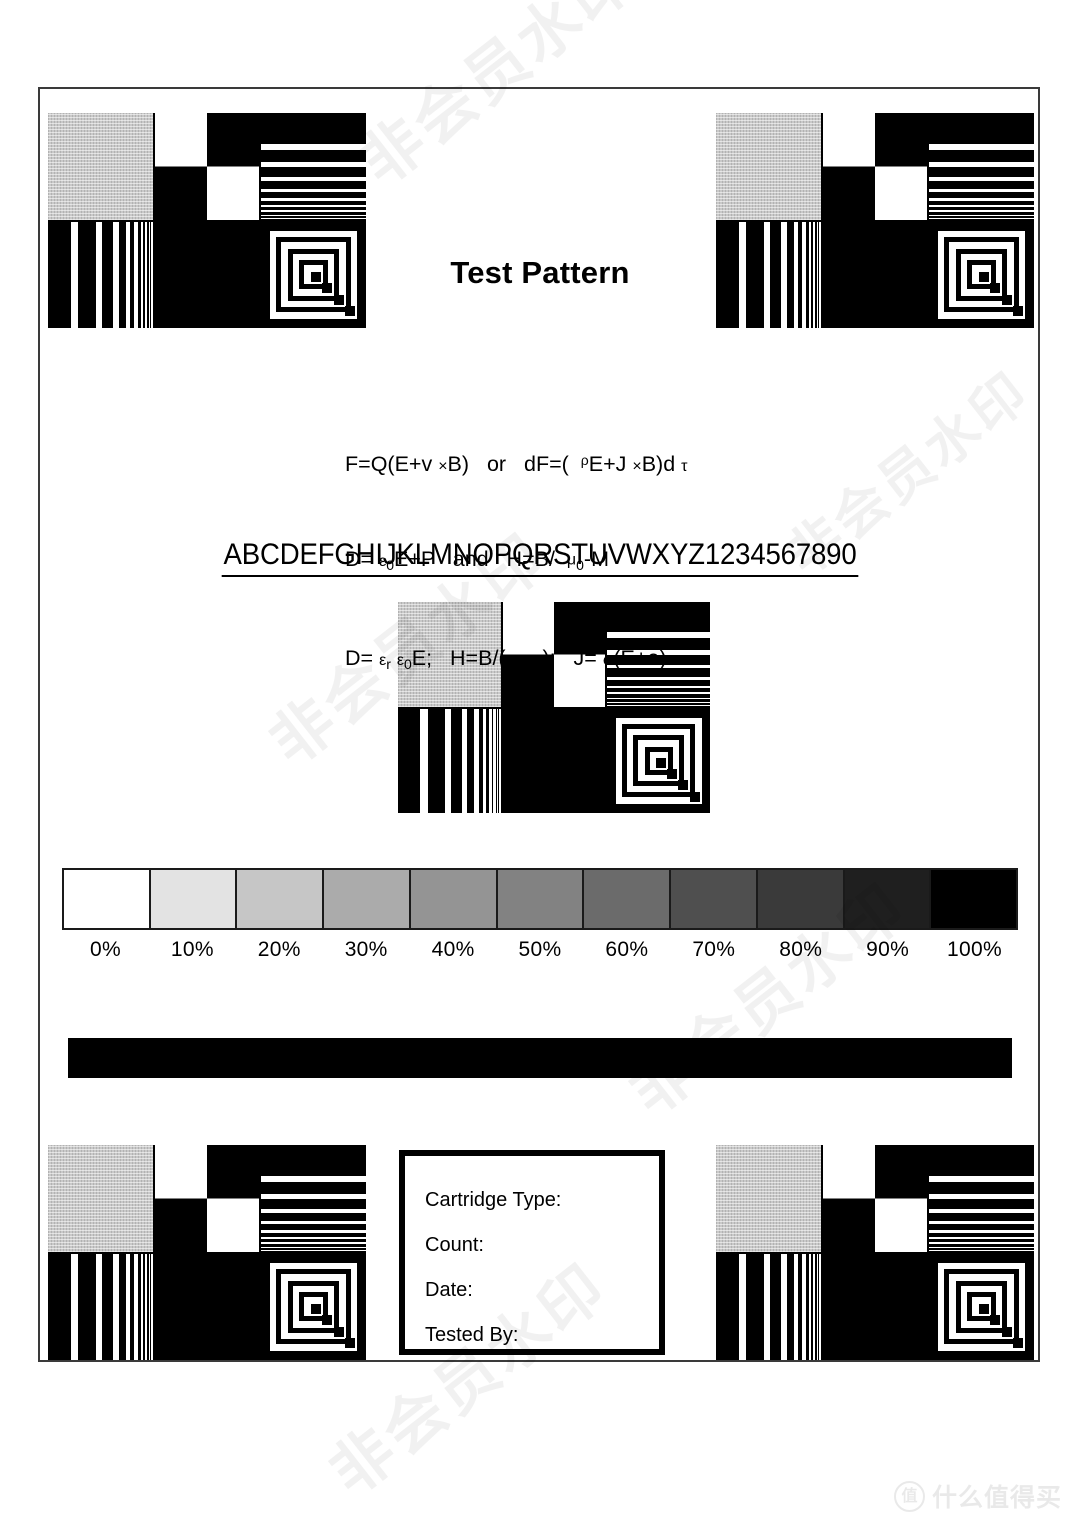 The image size is (1080, 1526). What do you see at coordinates (888, 949) in the screenshot?
I see `grayscale-label: 90%` at bounding box center [888, 949].